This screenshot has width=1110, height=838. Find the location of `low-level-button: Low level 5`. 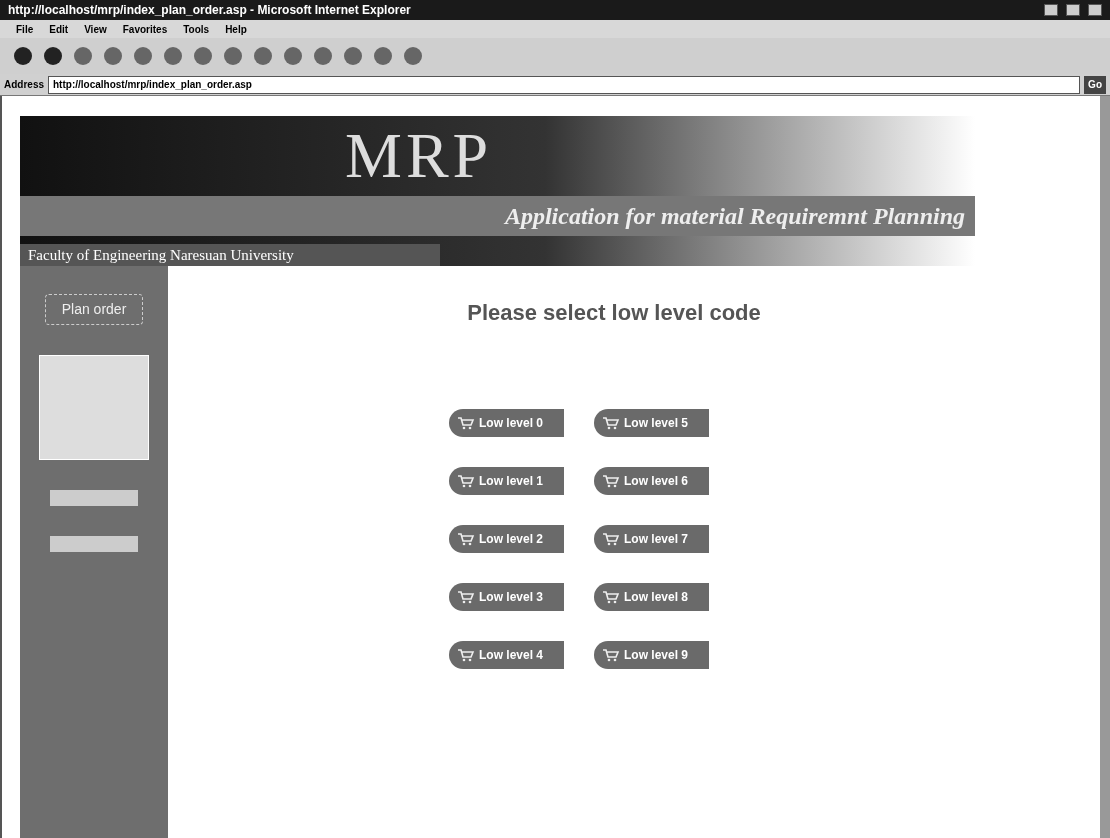

low-level-button: Low level 5 is located at coordinates (651, 423).